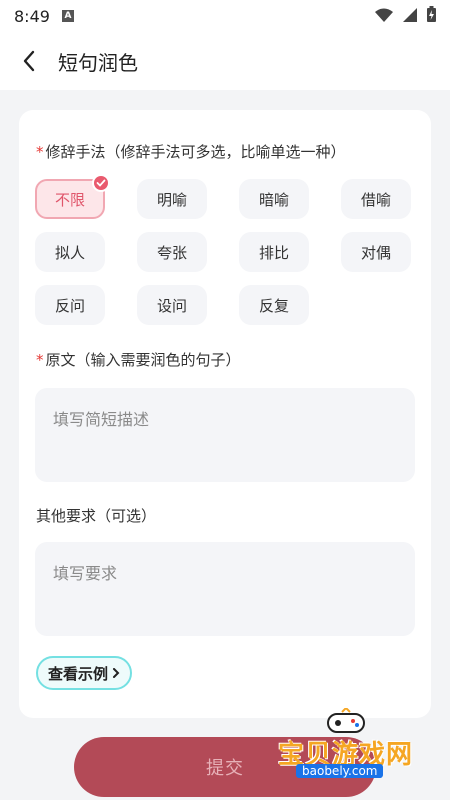 This screenshot has height=800, width=450. What do you see at coordinates (384, 16) in the screenshot?
I see `wifi-icon` at bounding box center [384, 16].